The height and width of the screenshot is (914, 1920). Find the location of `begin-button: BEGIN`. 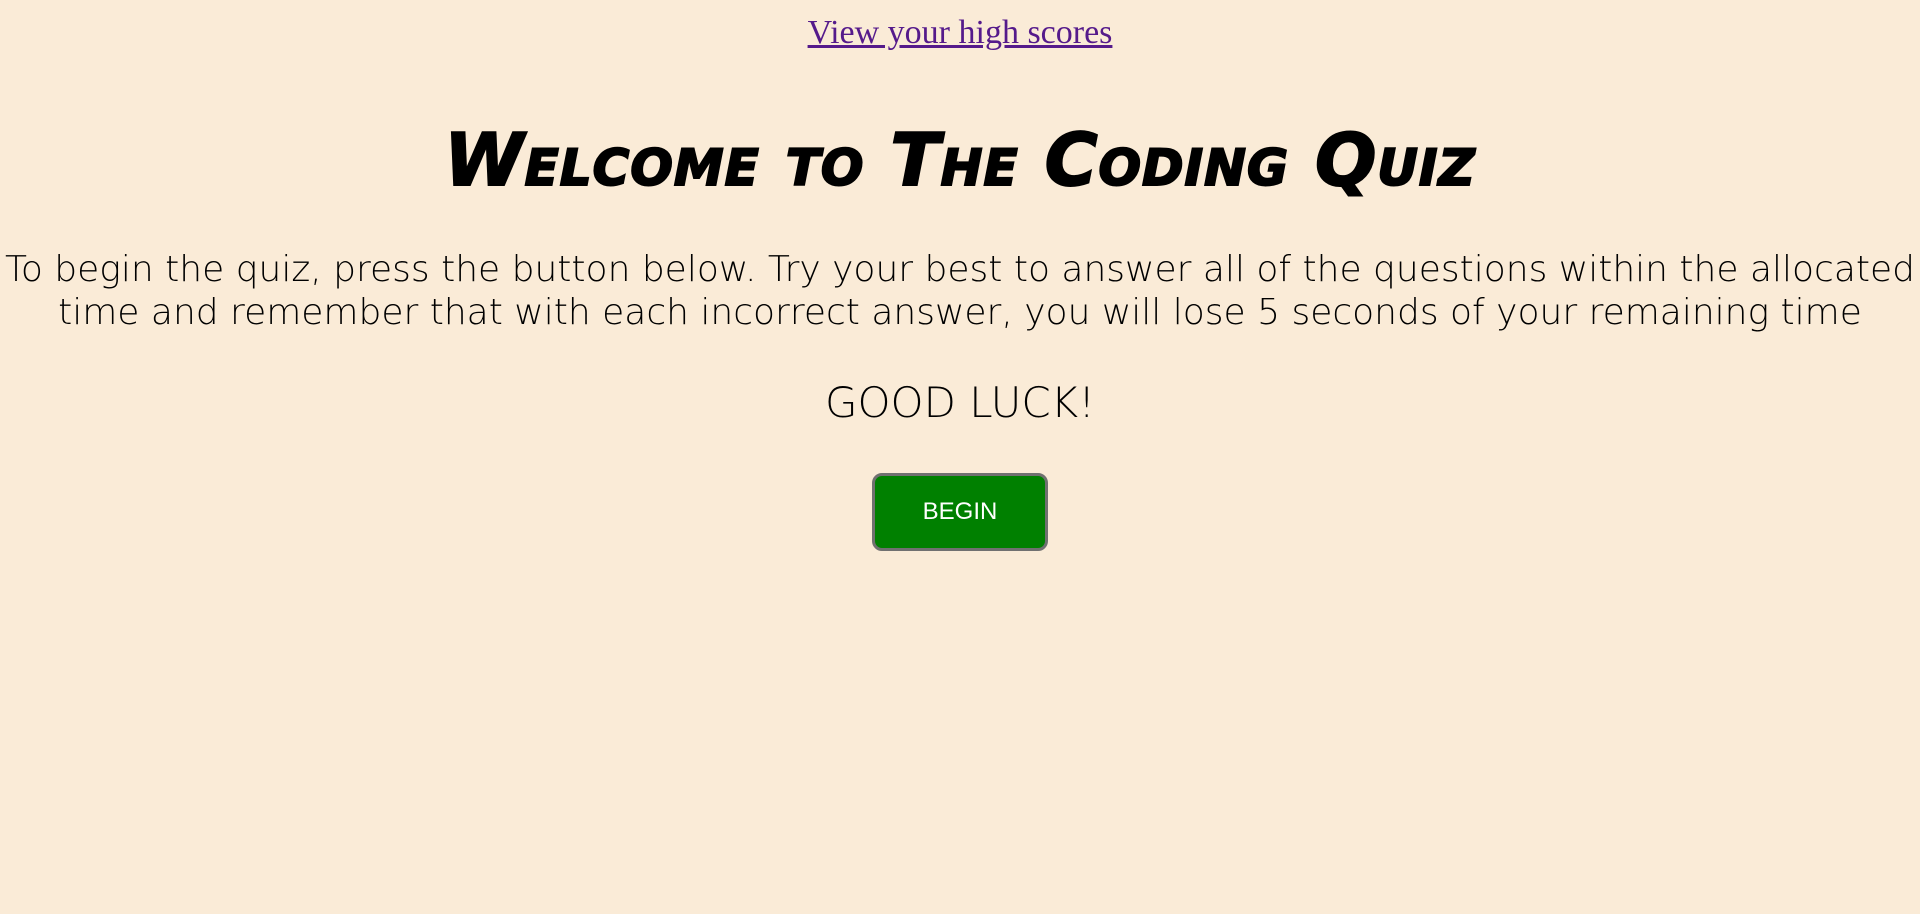

begin-button: BEGIN is located at coordinates (960, 512).